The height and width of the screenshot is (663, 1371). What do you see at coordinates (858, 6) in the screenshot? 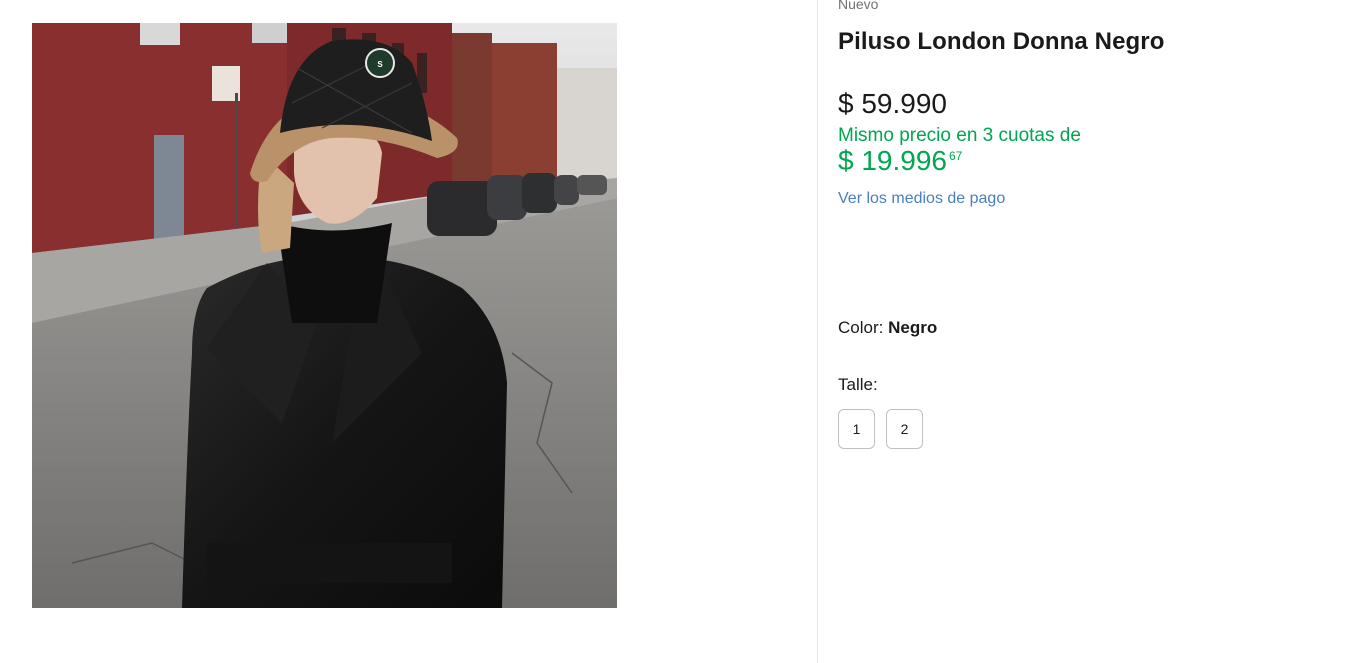
I see `product-condition: Nuevo` at bounding box center [858, 6].